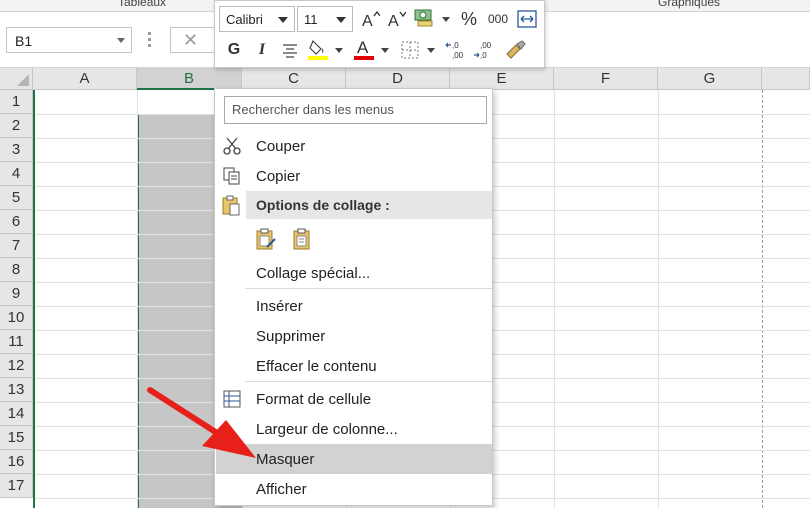  Describe the element at coordinates (16, 414) in the screenshot. I see `row-header: 14` at that location.